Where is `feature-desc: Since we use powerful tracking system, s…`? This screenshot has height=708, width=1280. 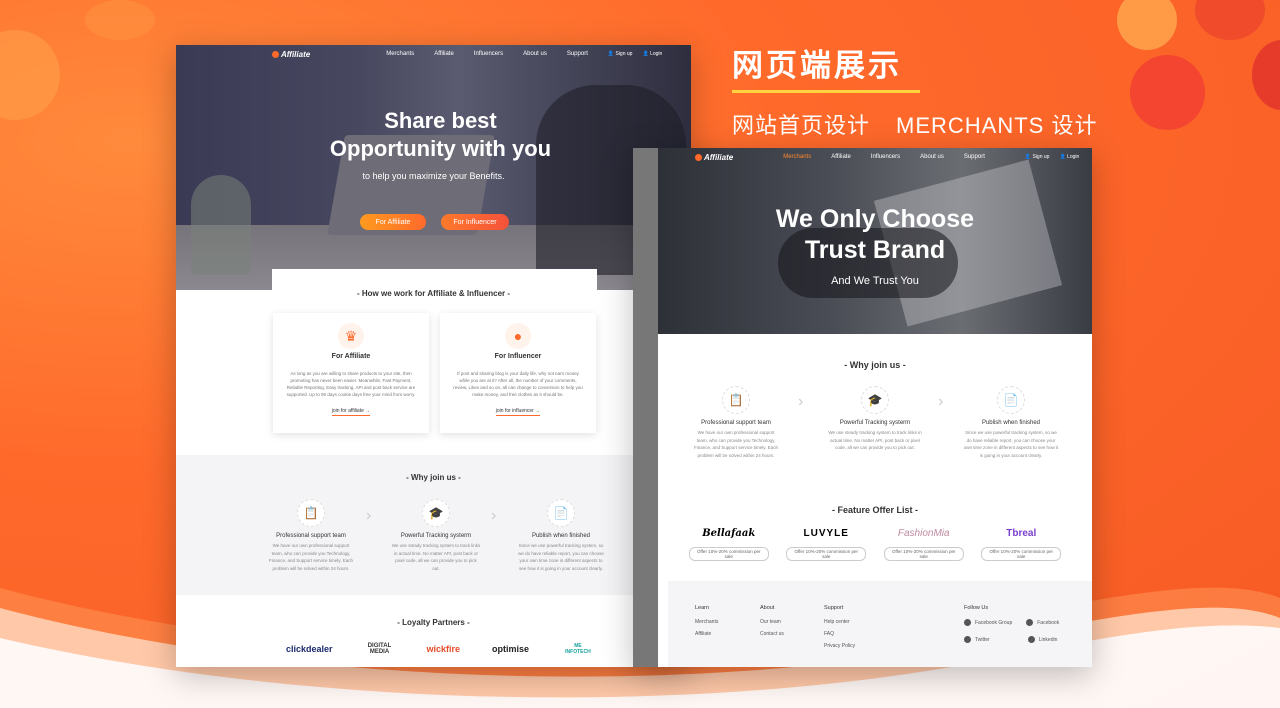
feature-desc: Since we use powerful tracking system, s… is located at coordinates (561, 557).